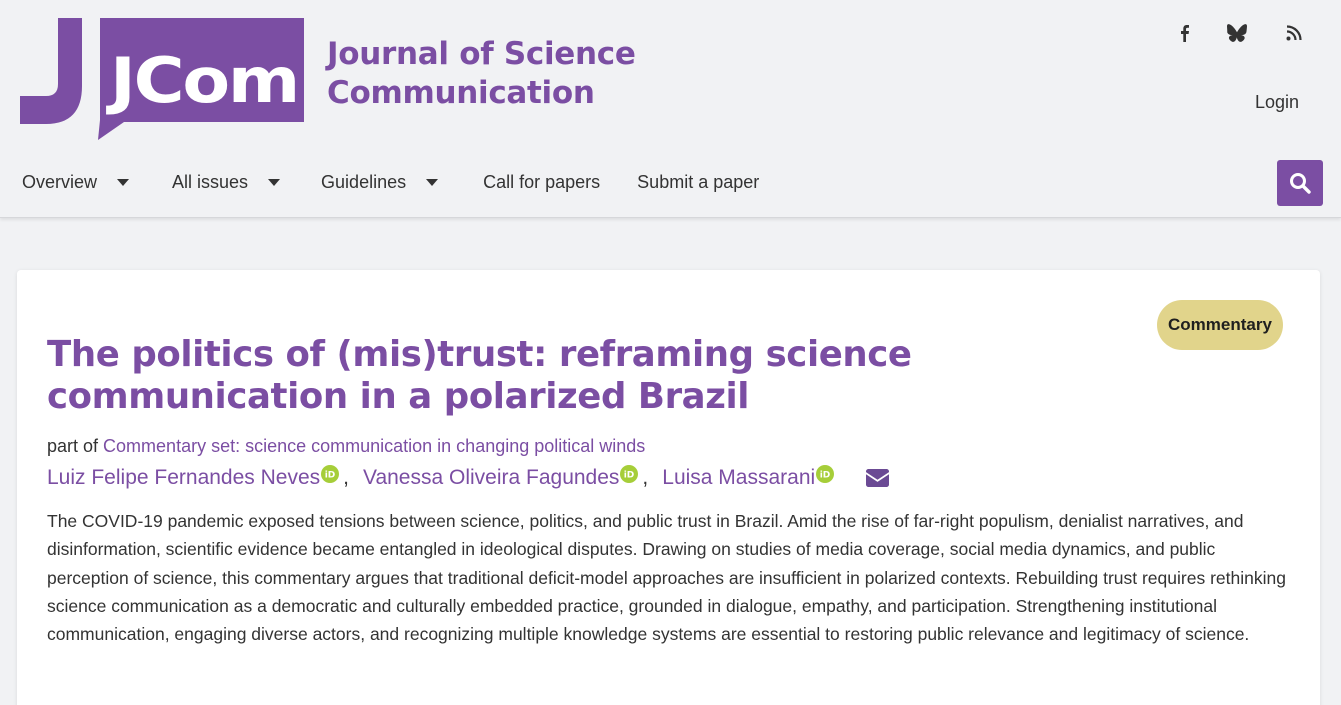  I want to click on author-link: Luiz Felipe Fernandes Neves, so click(183, 478).